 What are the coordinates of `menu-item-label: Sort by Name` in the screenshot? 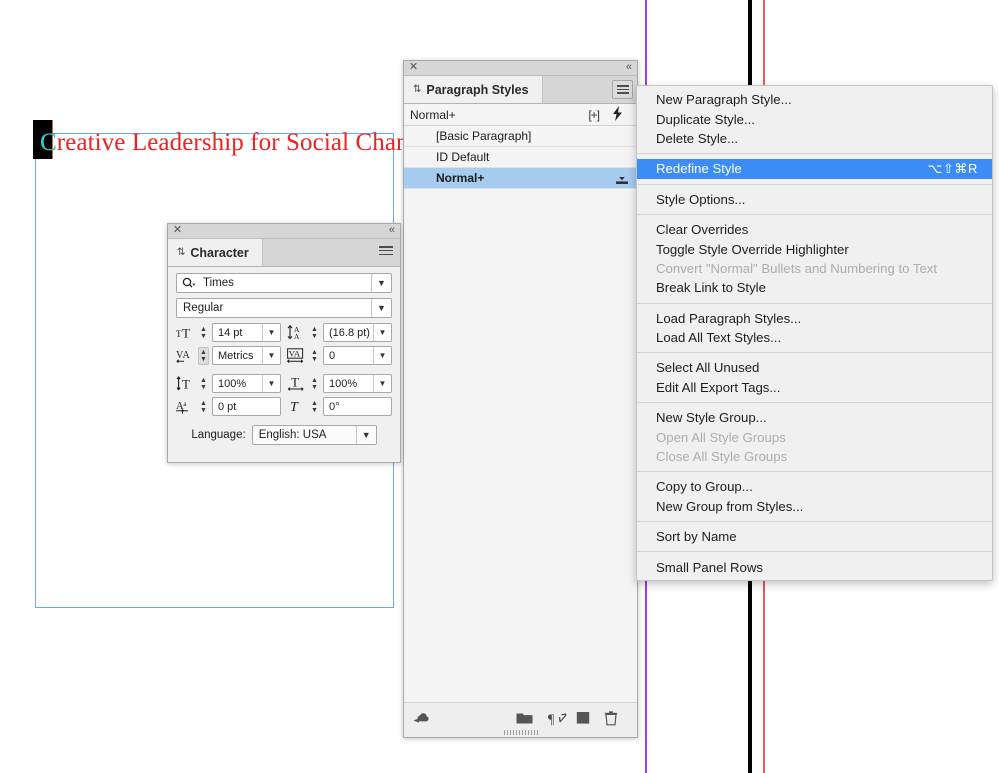 It's located at (696, 537).